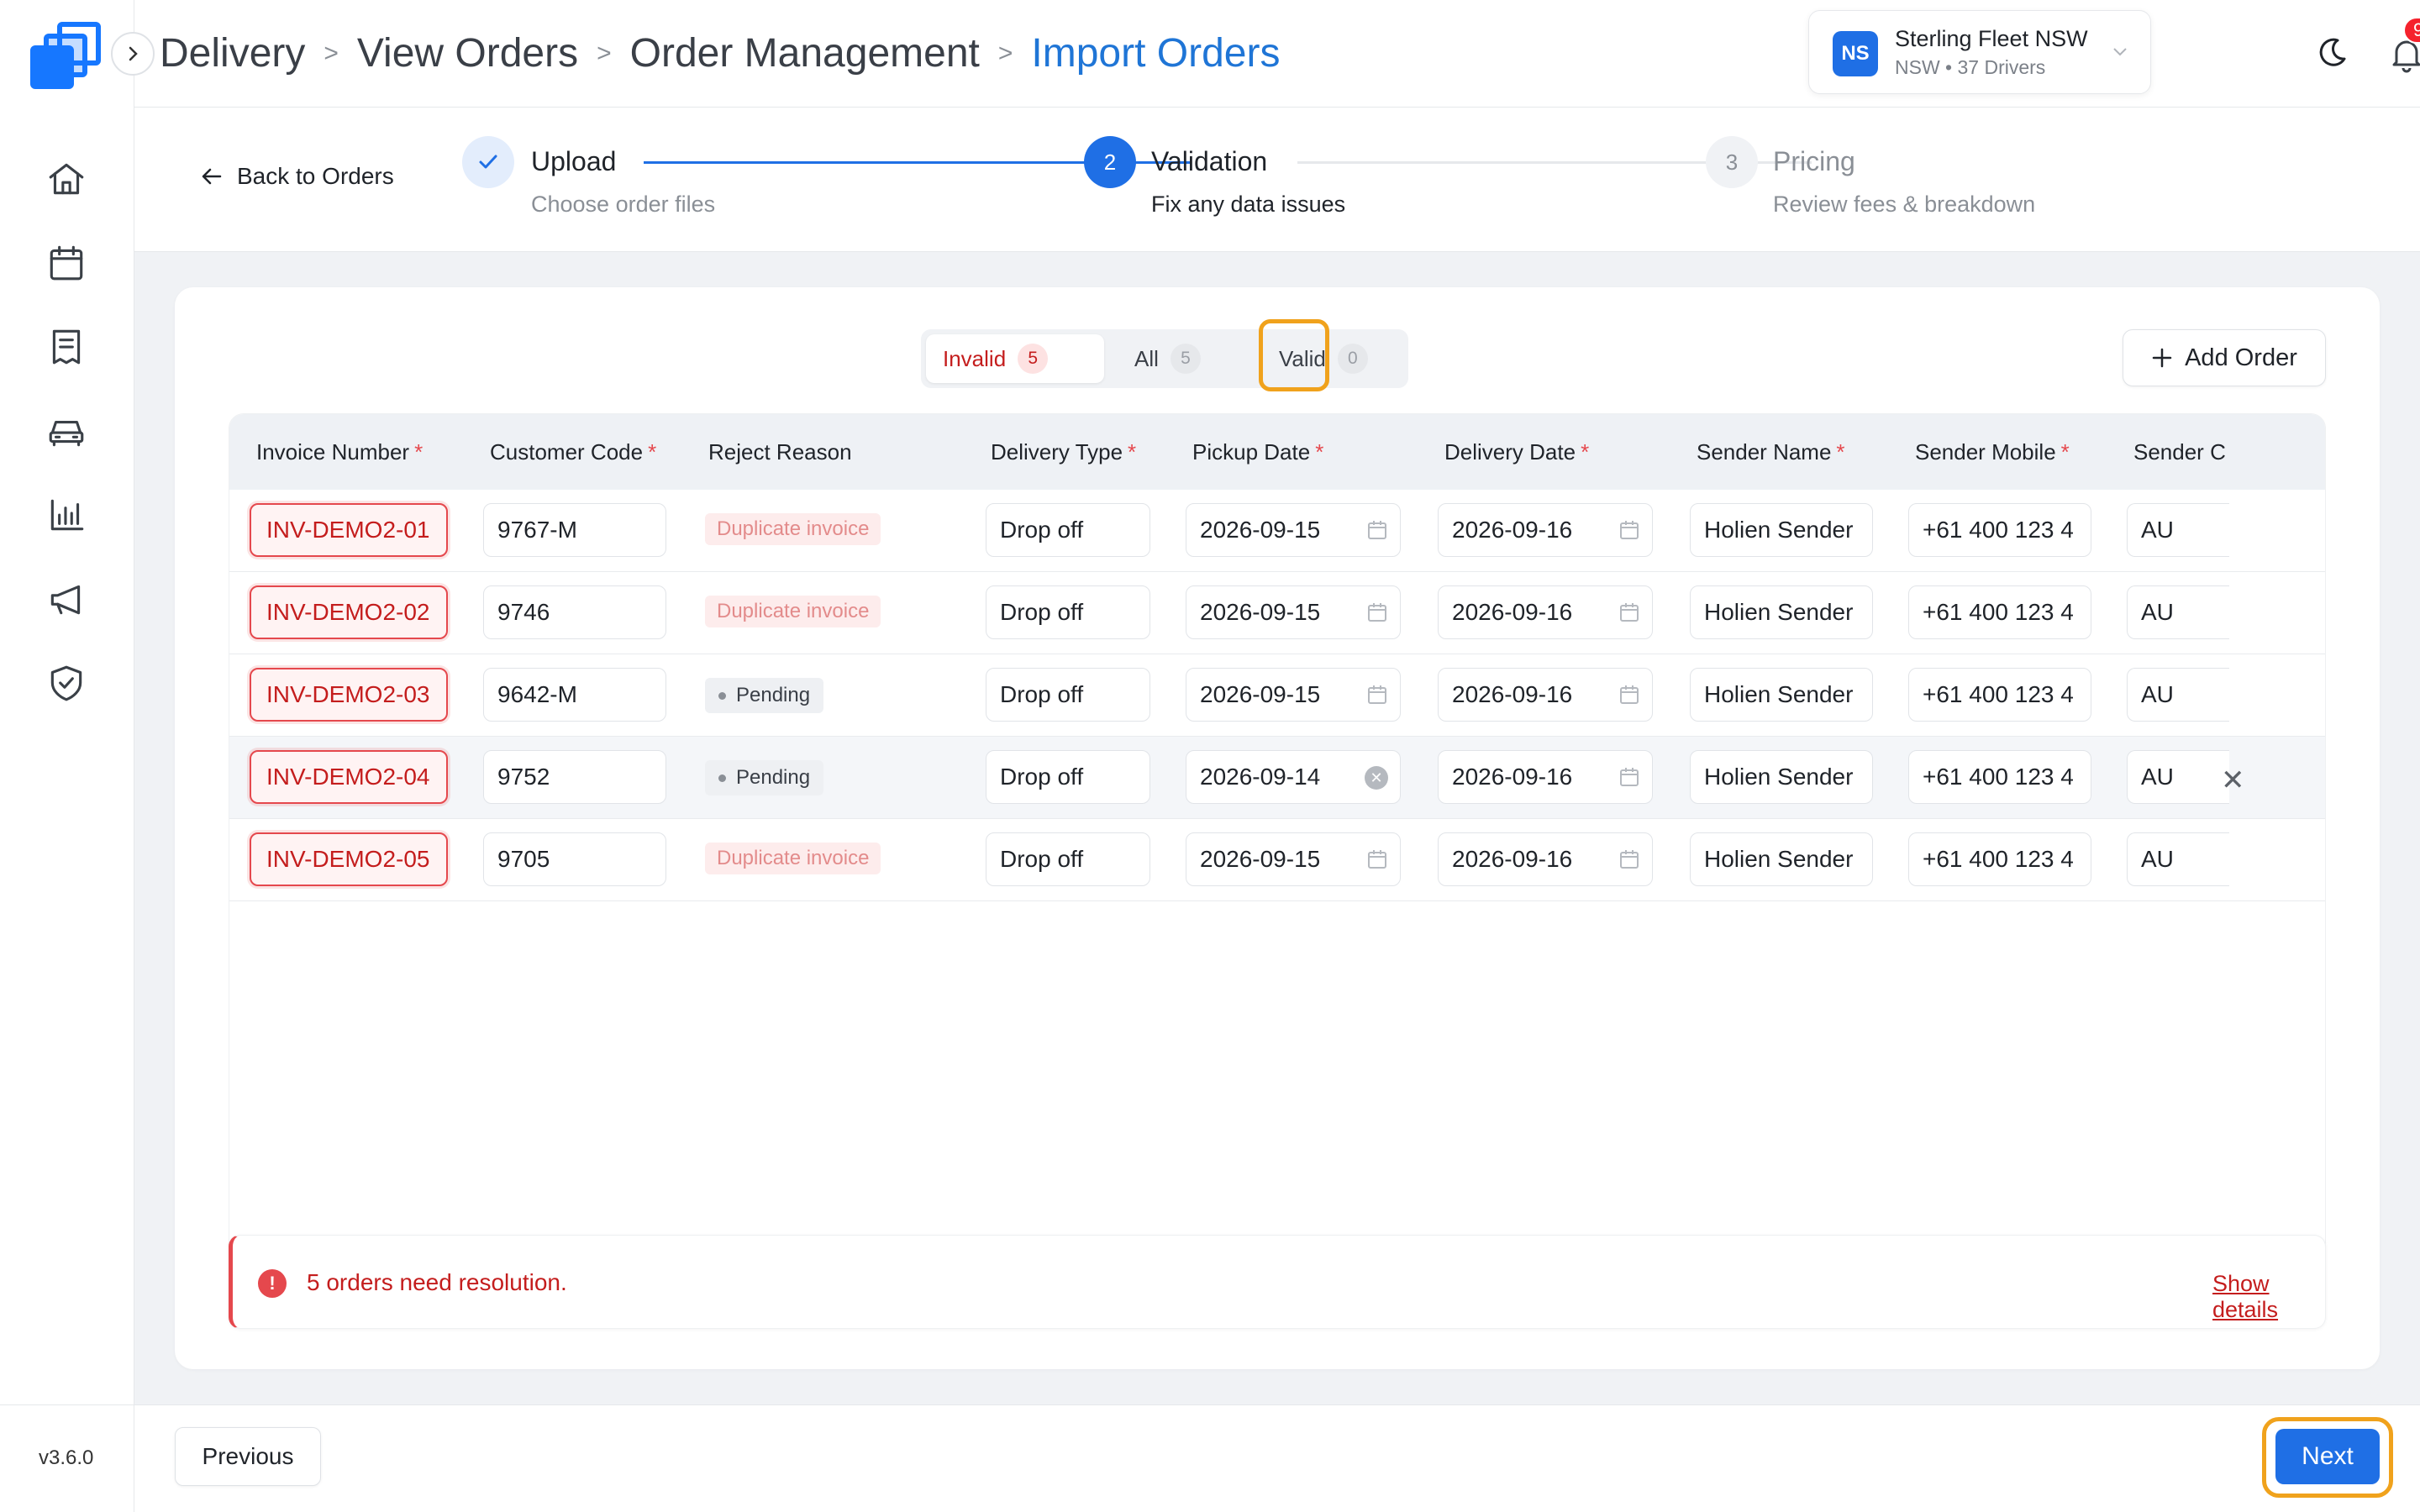 Image resolution: width=2420 pixels, height=1512 pixels. I want to click on resolution-alert: ! 5 orders need resolution. Show details, so click(1277, 1282).